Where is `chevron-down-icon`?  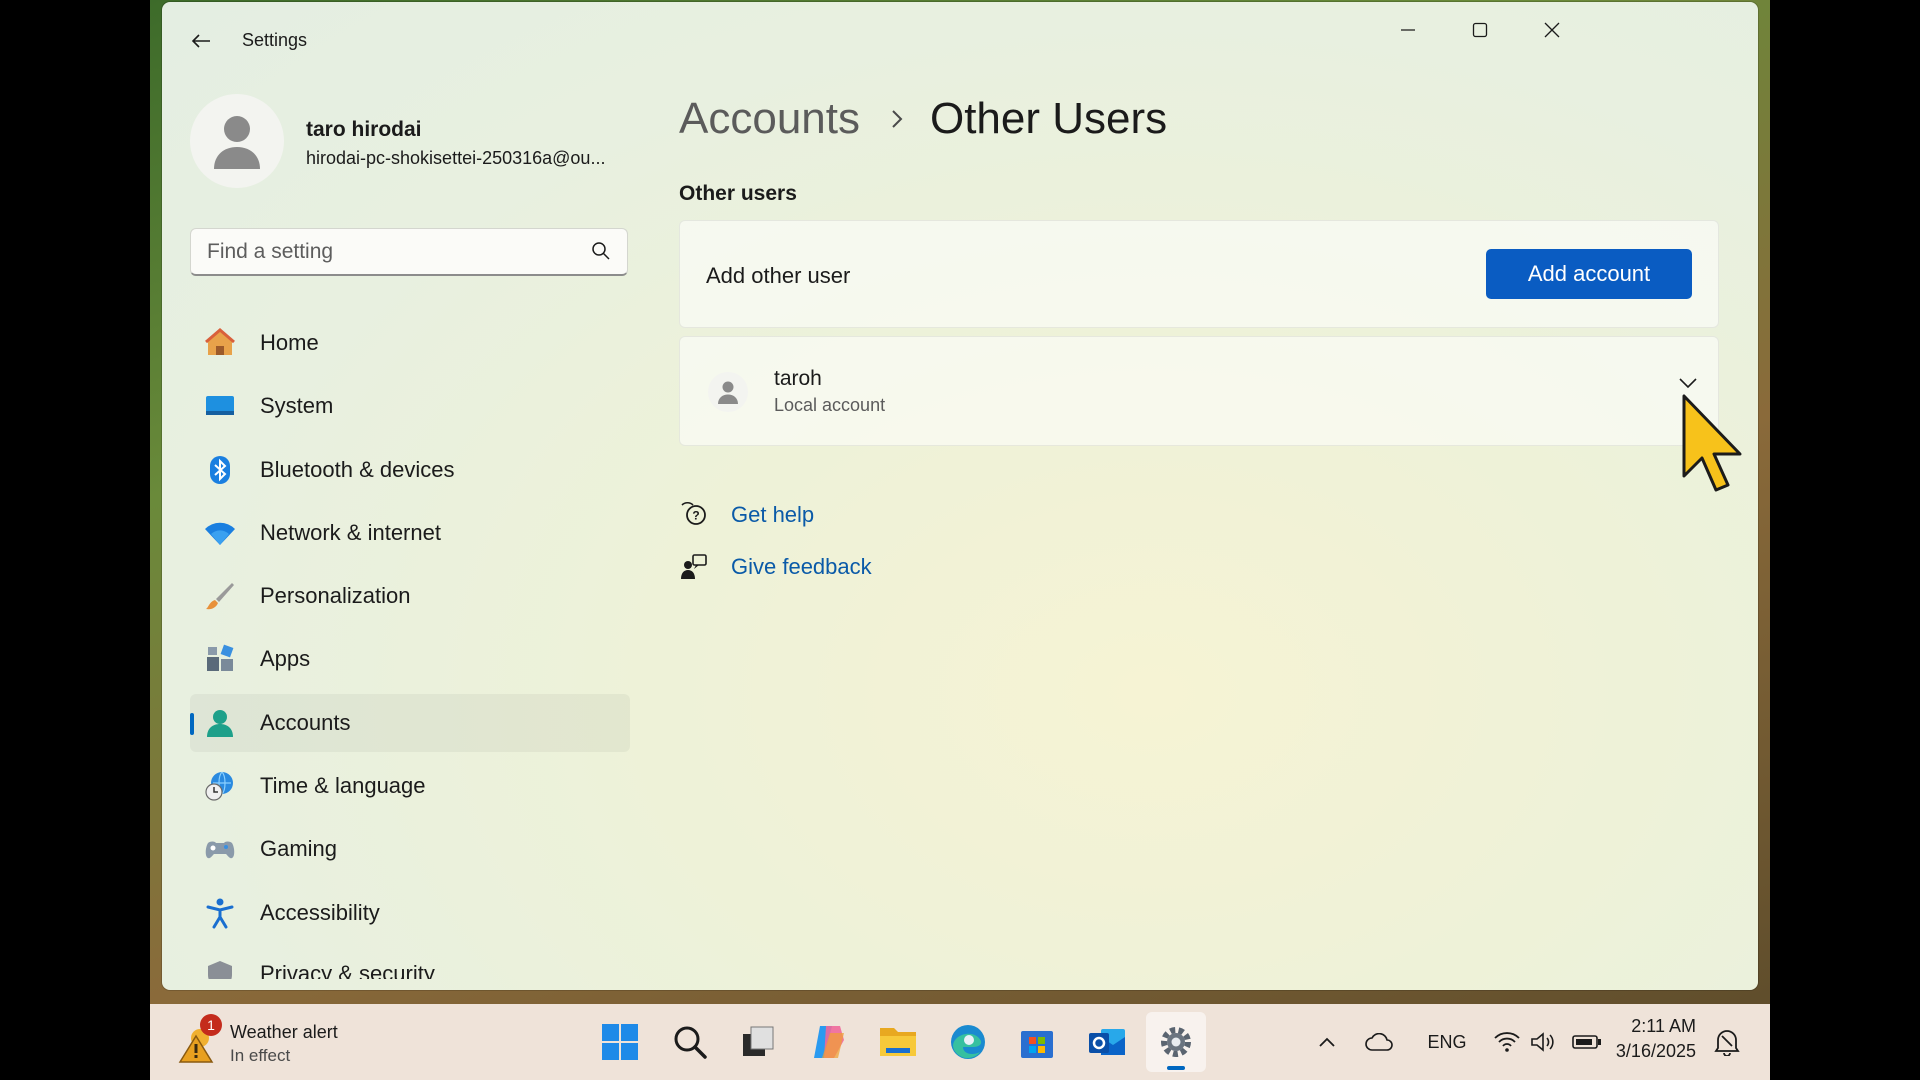
chevron-down-icon is located at coordinates (1688, 383).